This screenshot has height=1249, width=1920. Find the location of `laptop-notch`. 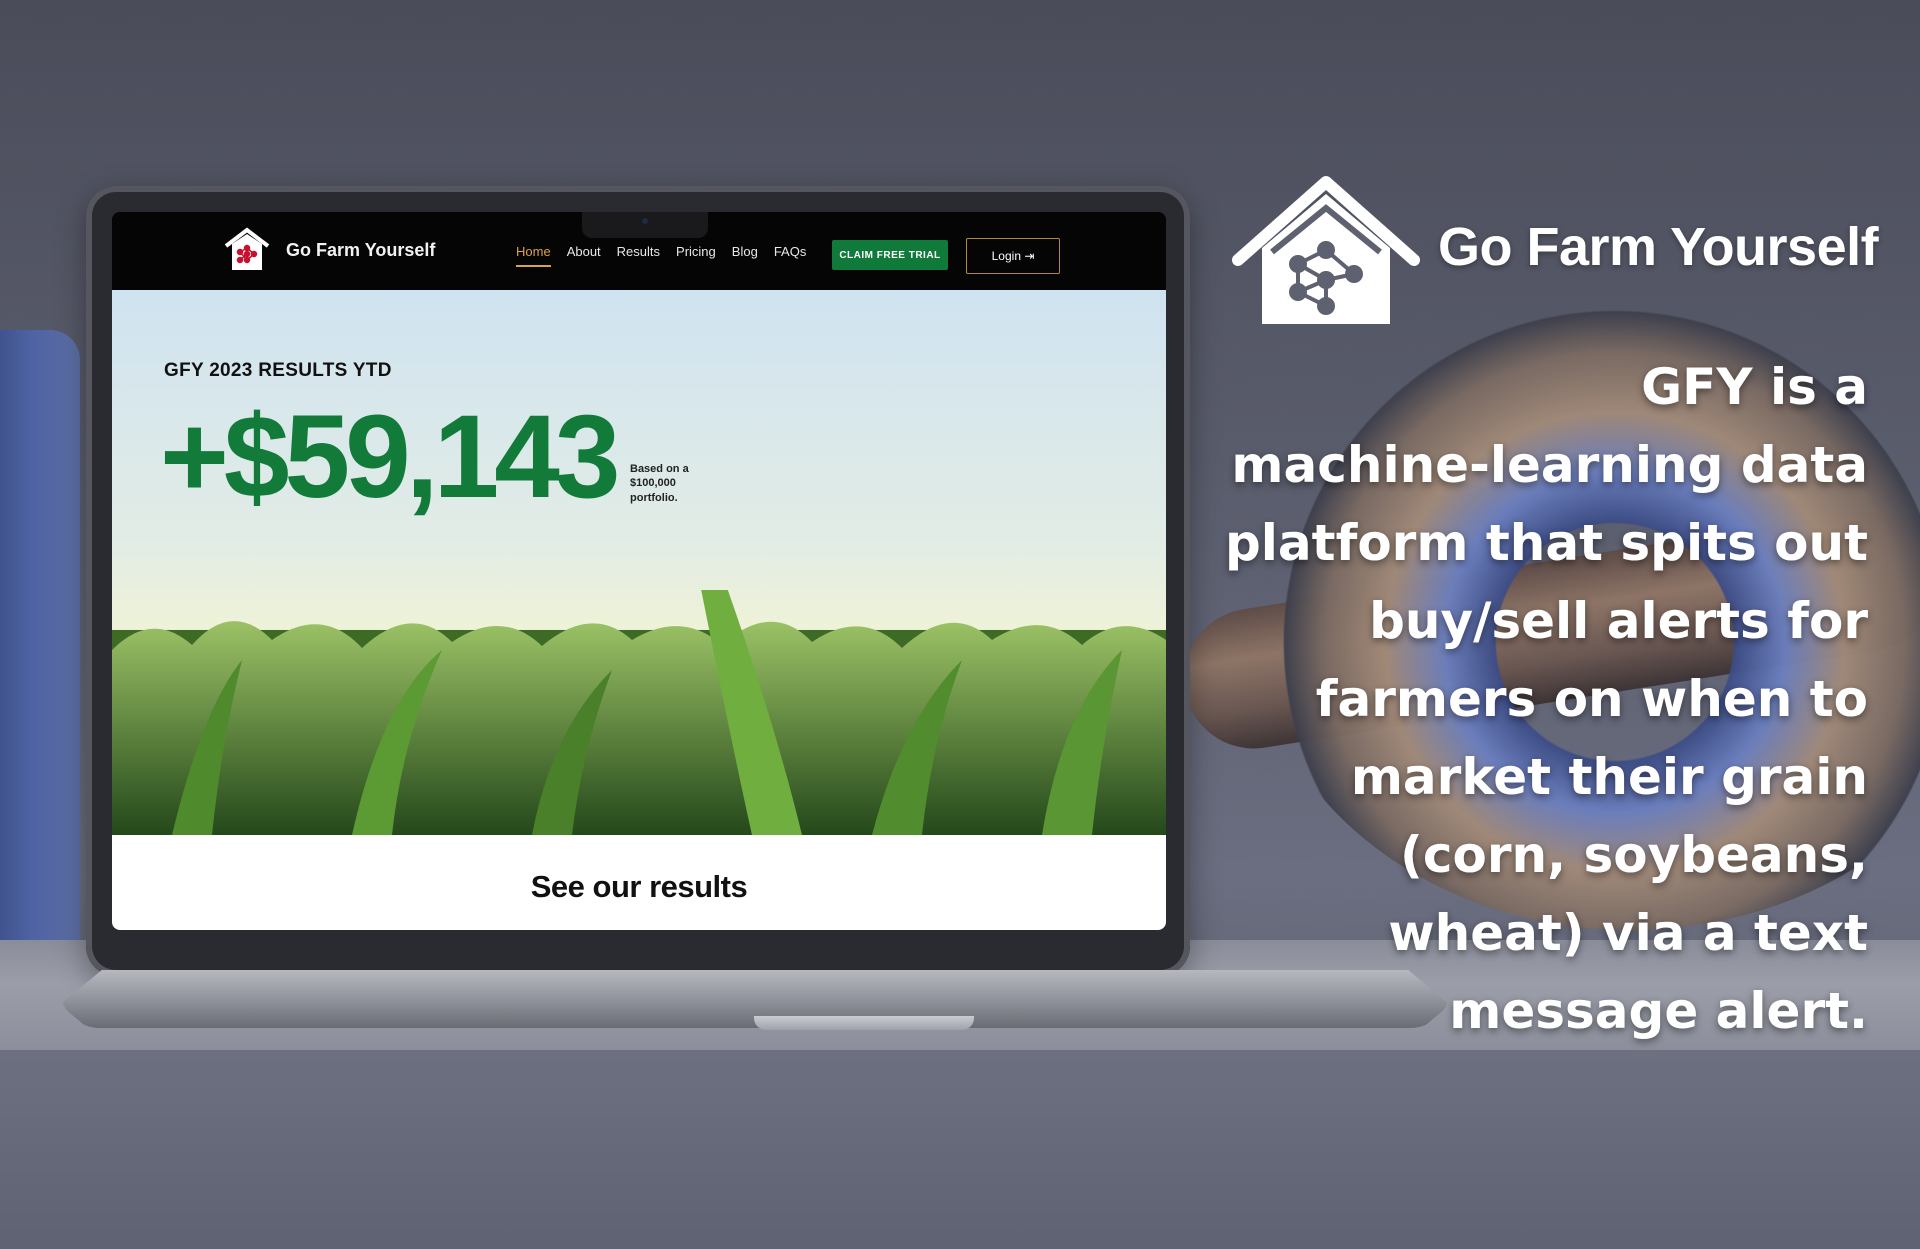

laptop-notch is located at coordinates (645, 225).